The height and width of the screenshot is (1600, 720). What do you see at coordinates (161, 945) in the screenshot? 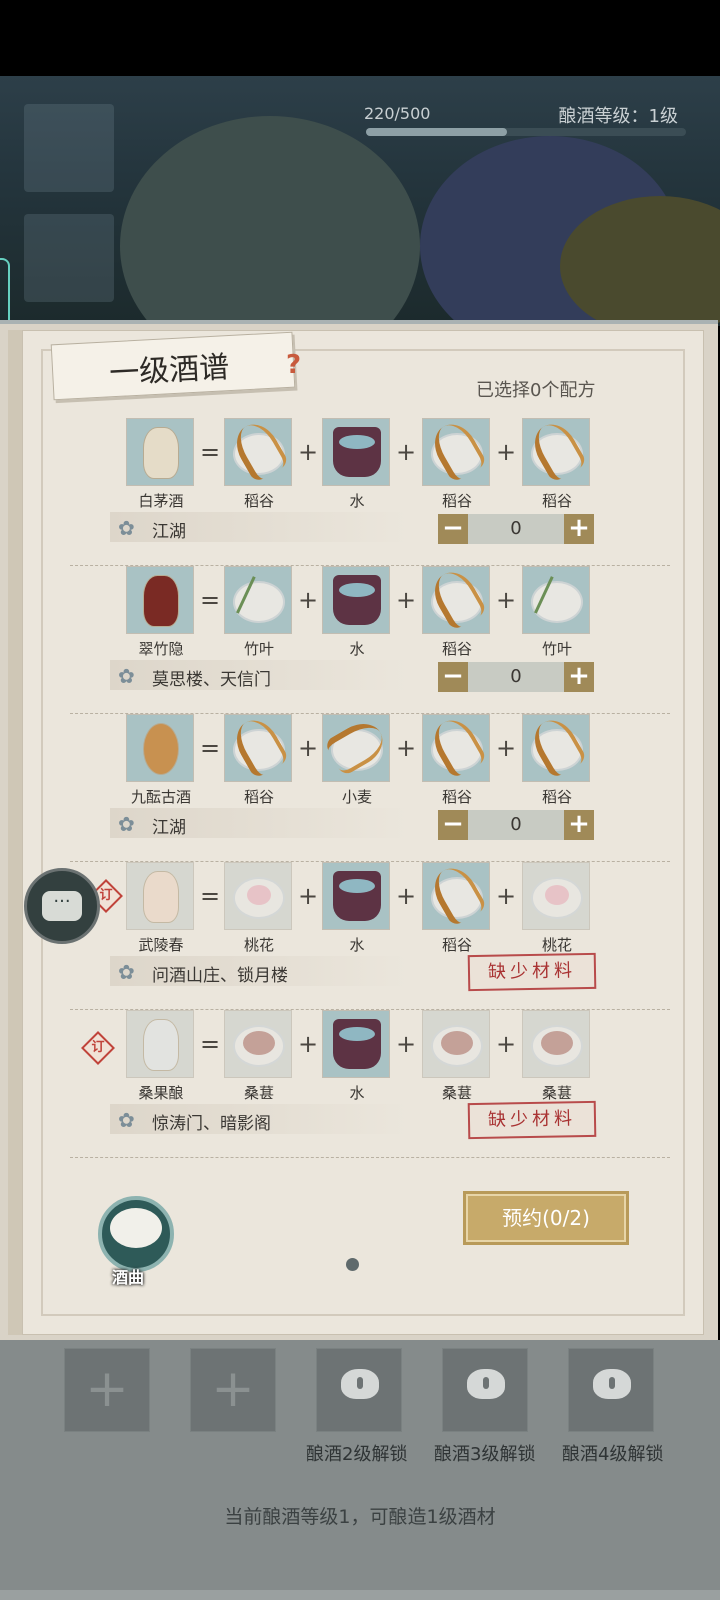
I see `recipe-name: 武陵春` at bounding box center [161, 945].